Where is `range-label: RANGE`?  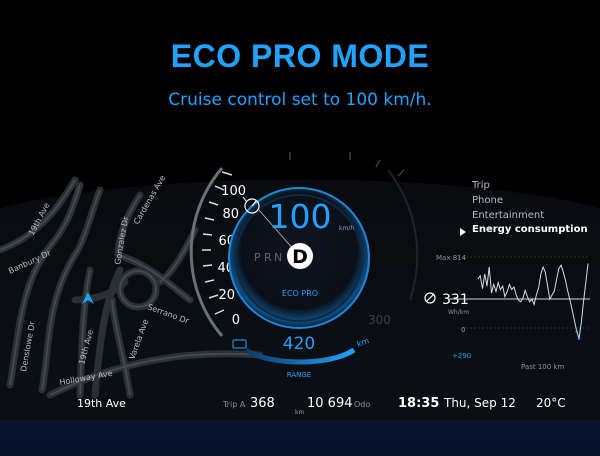
range-label: RANGE is located at coordinates (299, 375).